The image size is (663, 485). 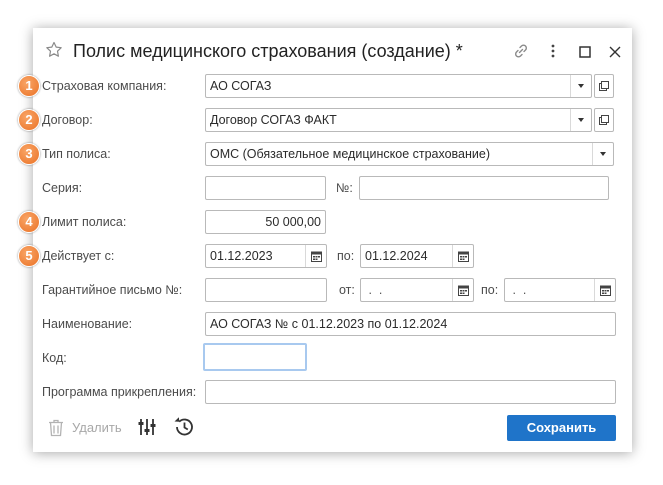 I want to click on guarantee-number-field, so click(x=266, y=290).